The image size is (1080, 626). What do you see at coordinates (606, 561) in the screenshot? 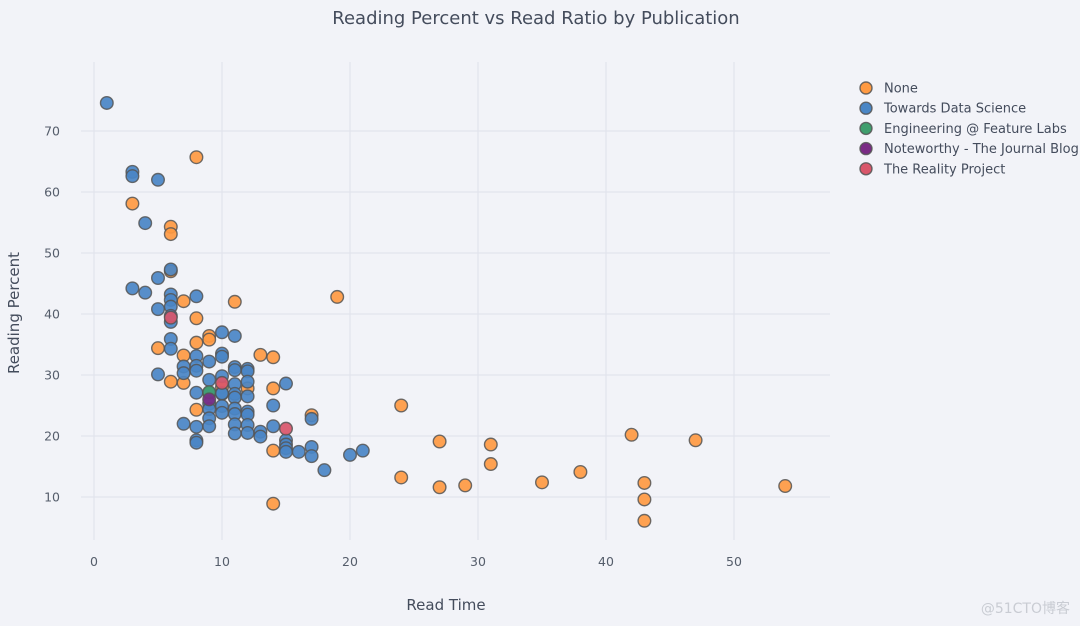
I see `x-tick-label: 40` at bounding box center [606, 561].